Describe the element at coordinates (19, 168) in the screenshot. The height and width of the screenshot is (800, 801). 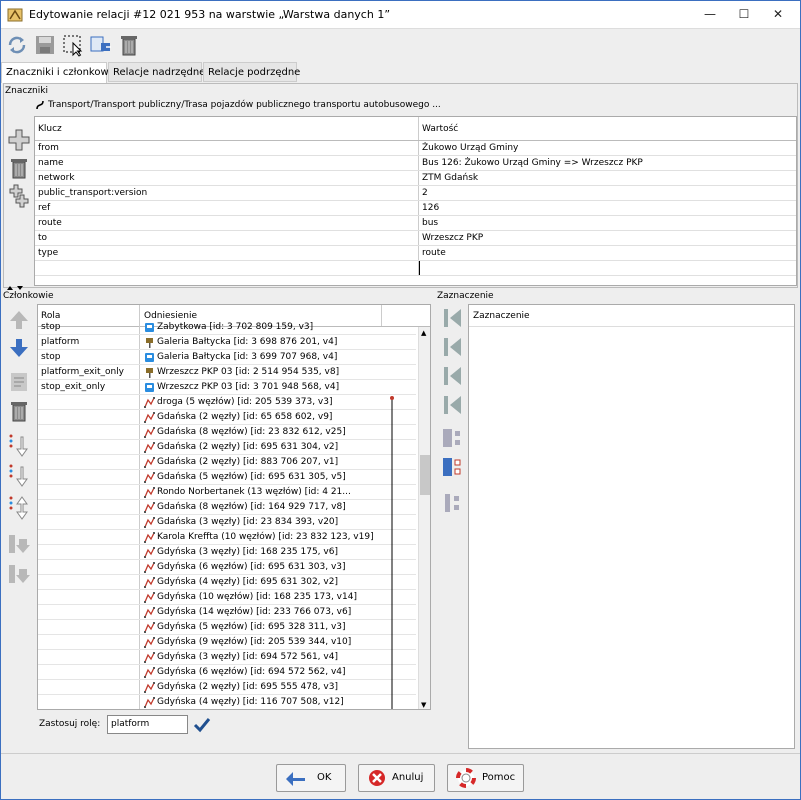
I see `delete-tag-icon` at that location.